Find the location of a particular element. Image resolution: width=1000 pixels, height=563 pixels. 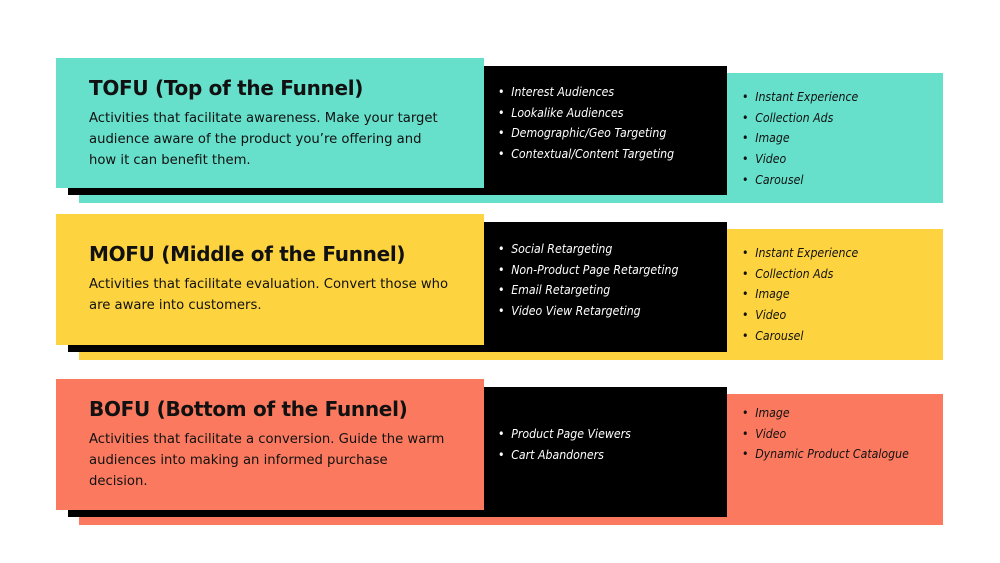

formats-list-bofu: Image Video Dynamic Product Catalogue is located at coordinates (837, 434).